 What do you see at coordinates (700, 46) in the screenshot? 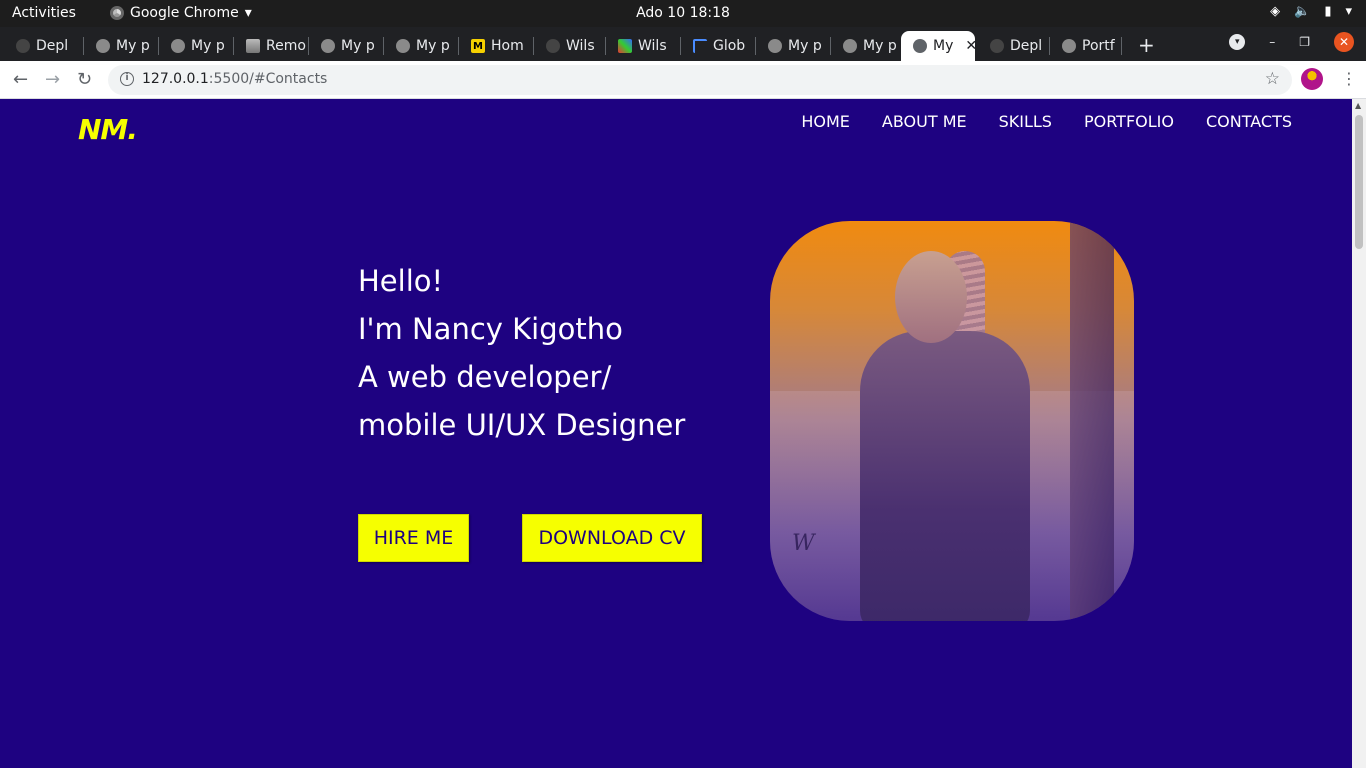
I see `flag-icon` at bounding box center [700, 46].